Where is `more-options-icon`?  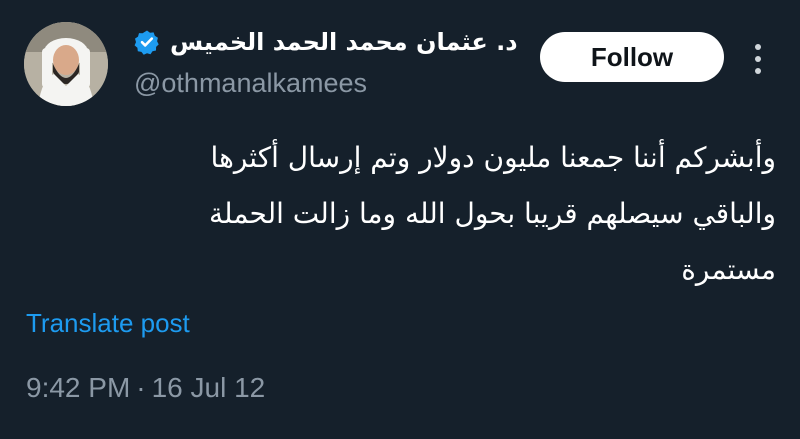
more-options-icon is located at coordinates (758, 59).